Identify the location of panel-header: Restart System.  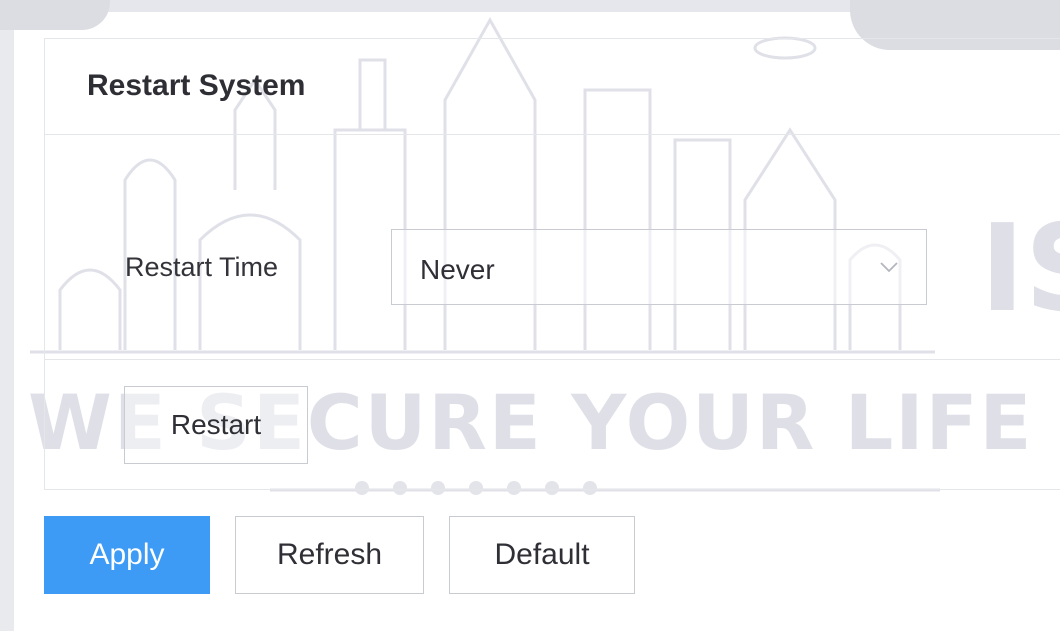
(552, 87).